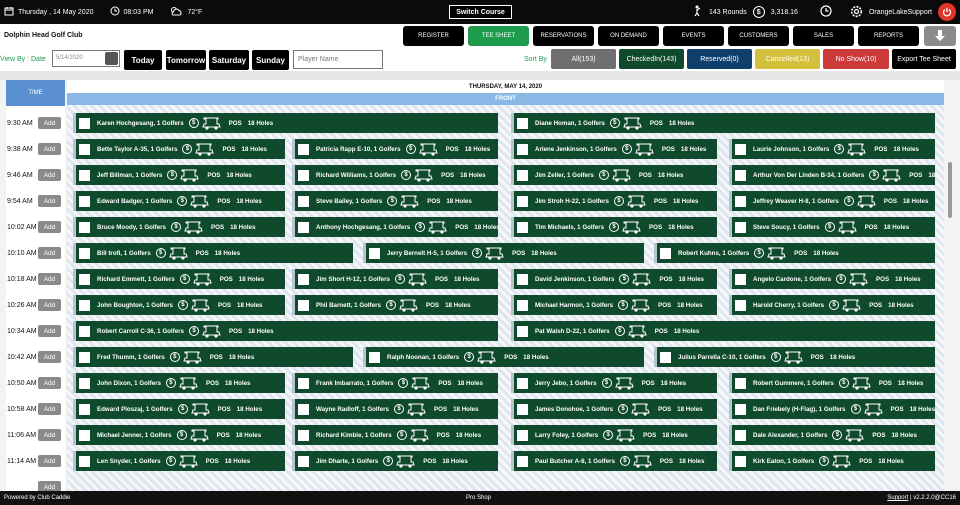  What do you see at coordinates (628, 36) in the screenshot?
I see `nav-on-demand: ON DEMAND` at bounding box center [628, 36].